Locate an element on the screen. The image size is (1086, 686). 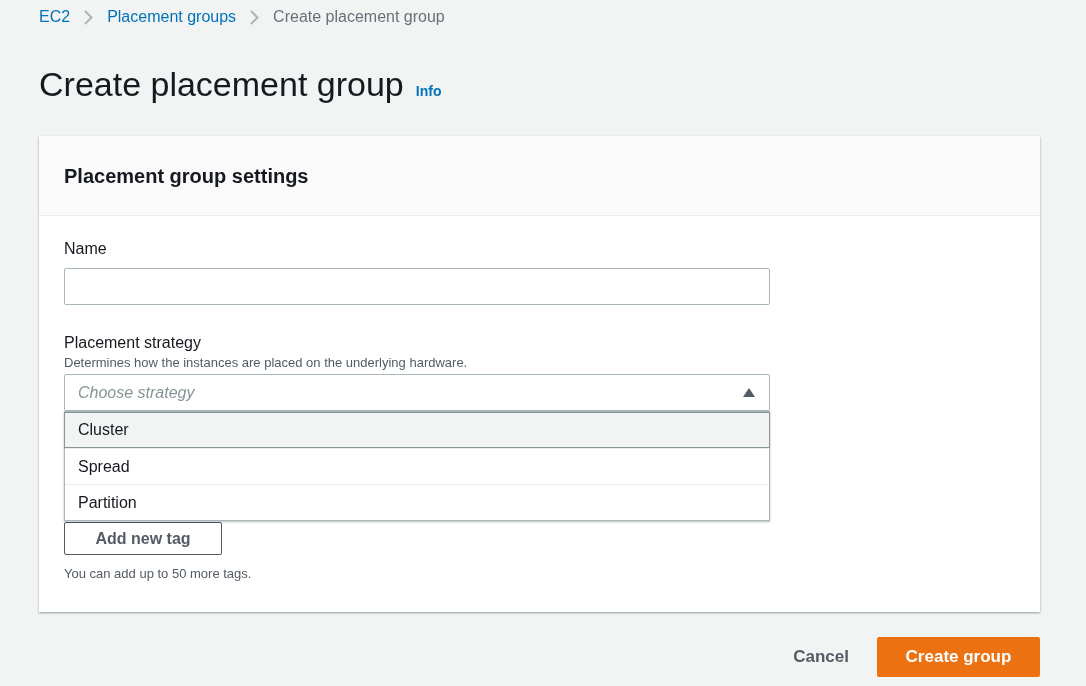
breadcrumb-current: Create placement group is located at coordinates (359, 17).